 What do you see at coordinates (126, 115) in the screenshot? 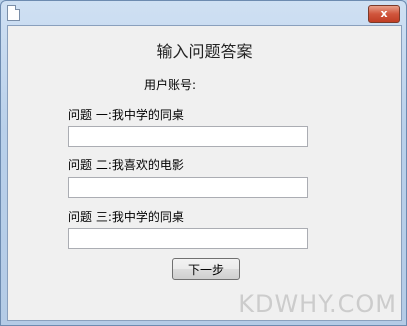
I see `question-1-label: 问题 一:我中学的同桌` at bounding box center [126, 115].